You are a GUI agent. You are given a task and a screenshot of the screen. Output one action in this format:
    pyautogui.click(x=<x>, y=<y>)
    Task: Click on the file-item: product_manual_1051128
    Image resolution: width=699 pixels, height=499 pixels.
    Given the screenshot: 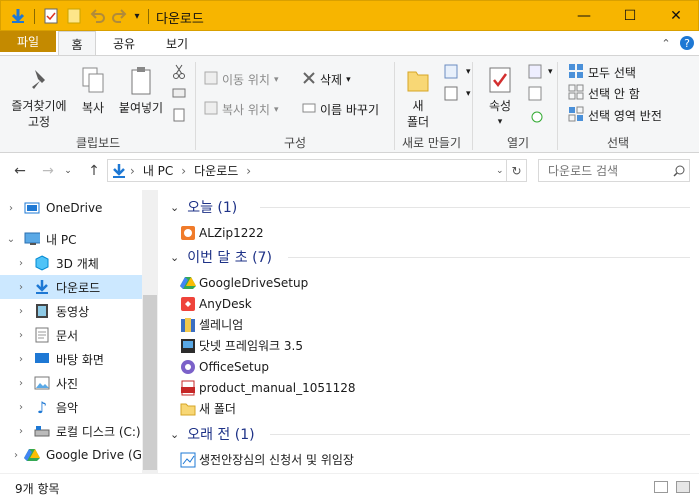 What is the action you would take?
    pyautogui.click(x=268, y=387)
    